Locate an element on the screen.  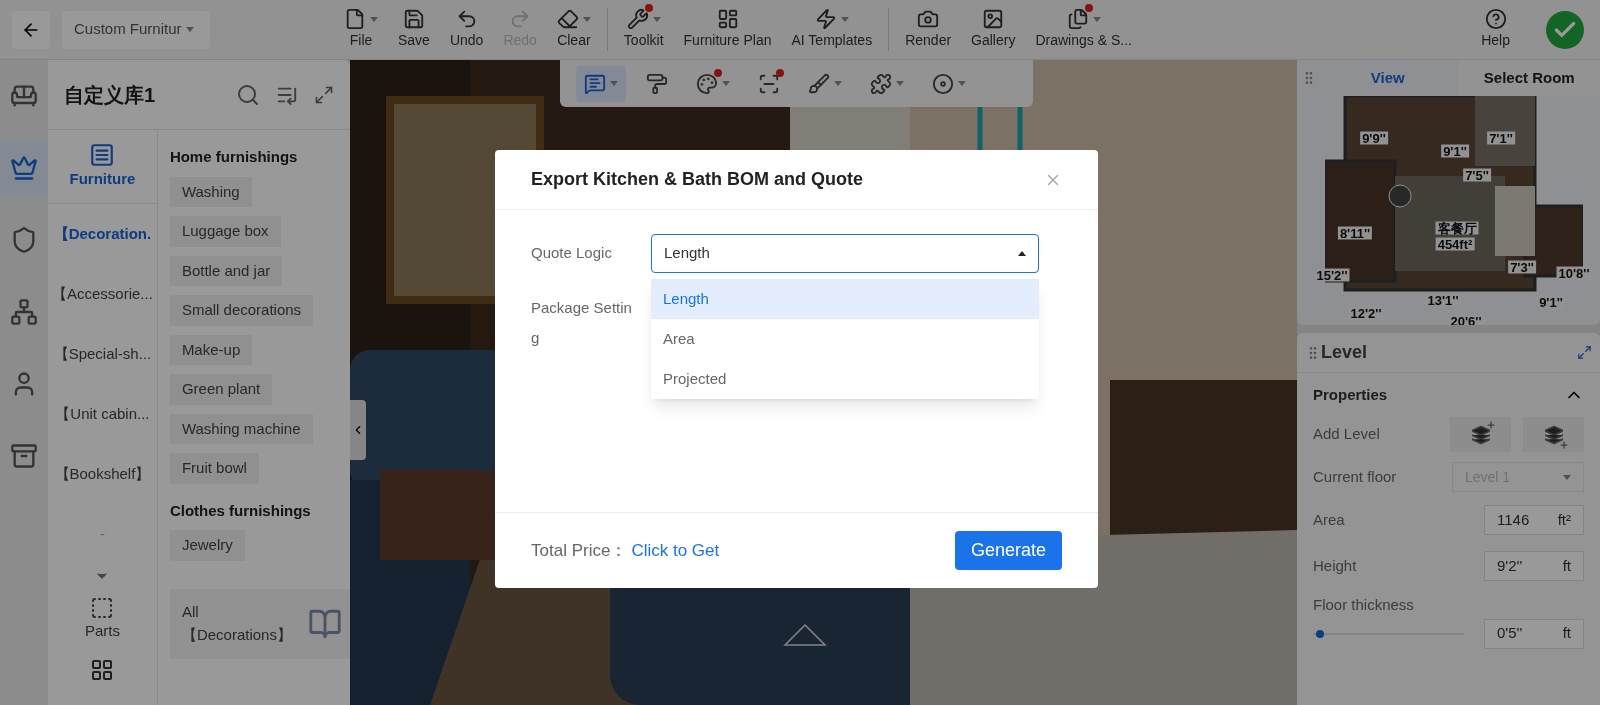
section-heading: Clothes furnishings is located at coordinates (240, 510).